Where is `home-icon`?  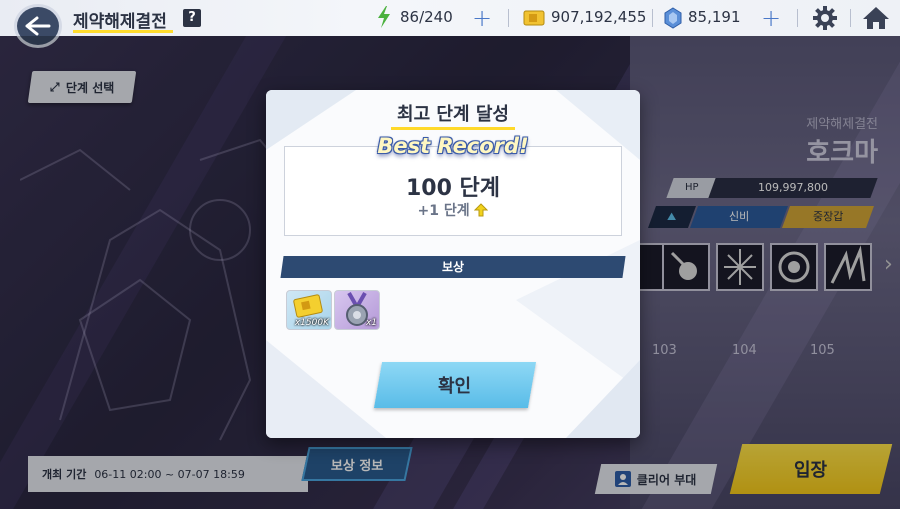
home-icon is located at coordinates (876, 18).